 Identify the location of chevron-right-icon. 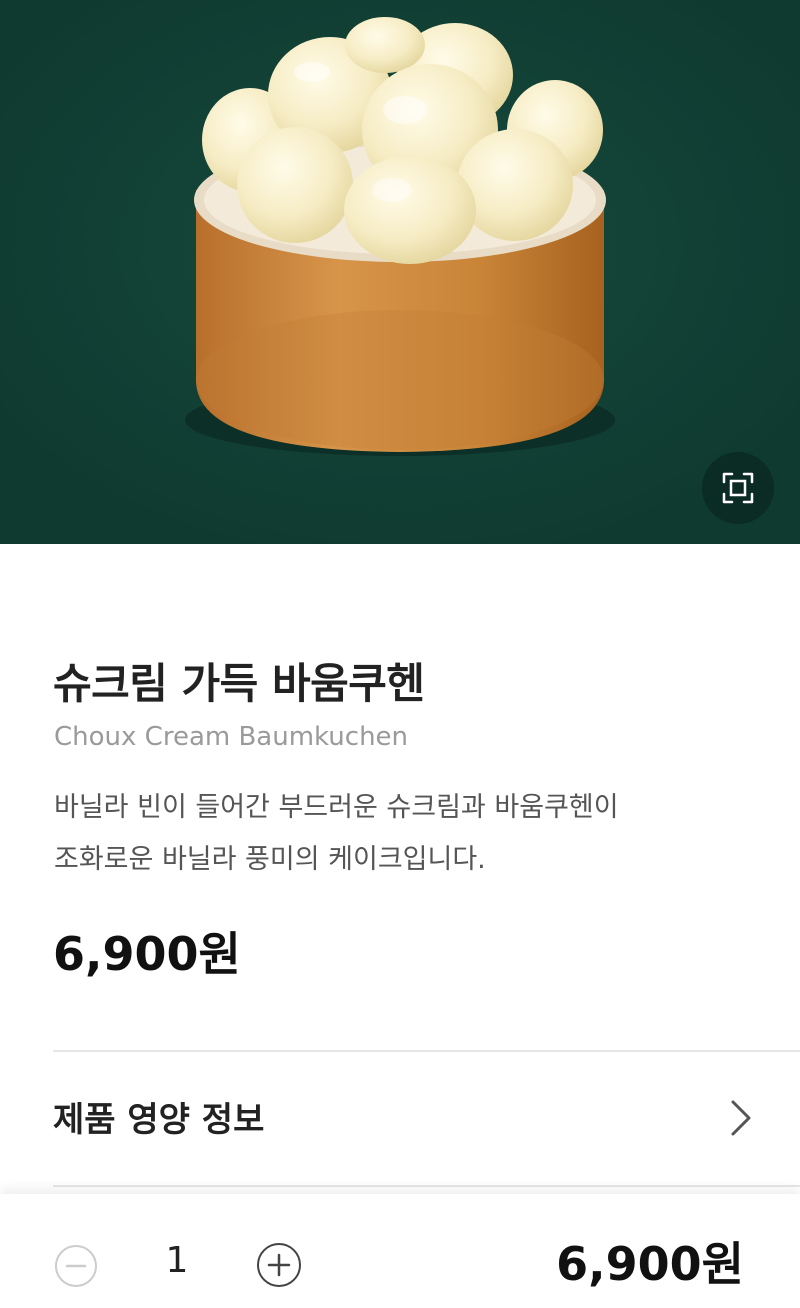
(741, 1118).